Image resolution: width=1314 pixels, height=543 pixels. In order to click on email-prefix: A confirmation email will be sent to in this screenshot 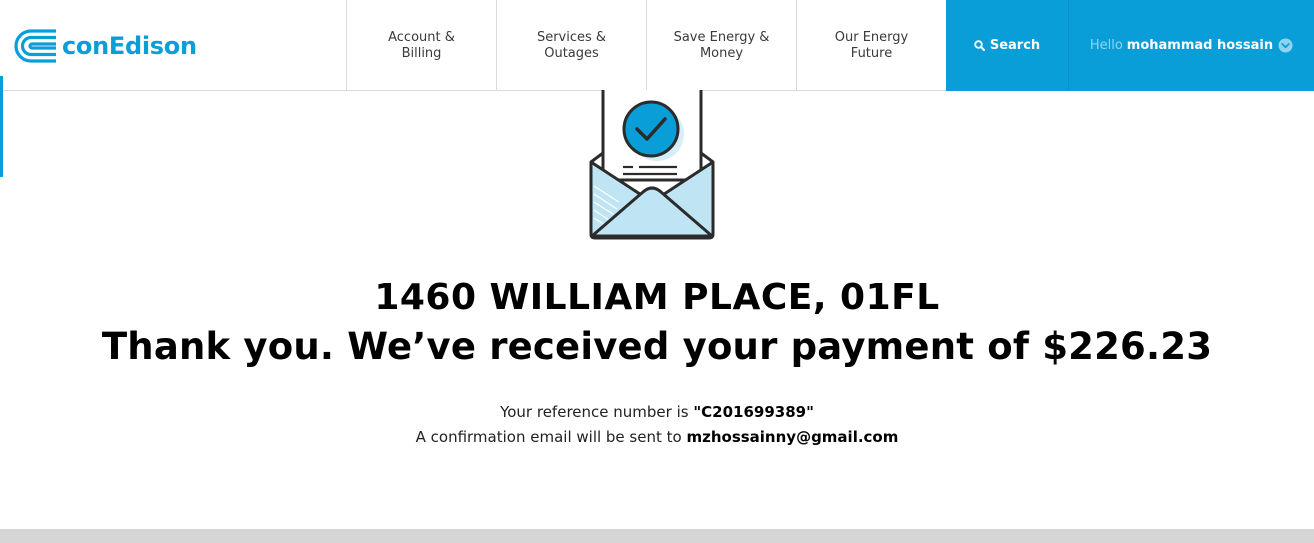, I will do `click(551, 437)`.